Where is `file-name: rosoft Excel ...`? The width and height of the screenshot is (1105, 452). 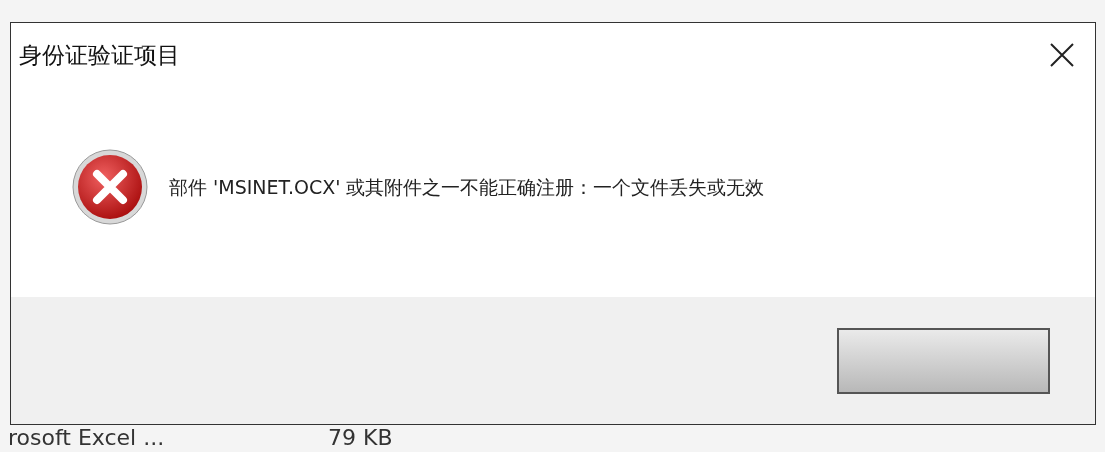 file-name: rosoft Excel ... is located at coordinates (87, 438).